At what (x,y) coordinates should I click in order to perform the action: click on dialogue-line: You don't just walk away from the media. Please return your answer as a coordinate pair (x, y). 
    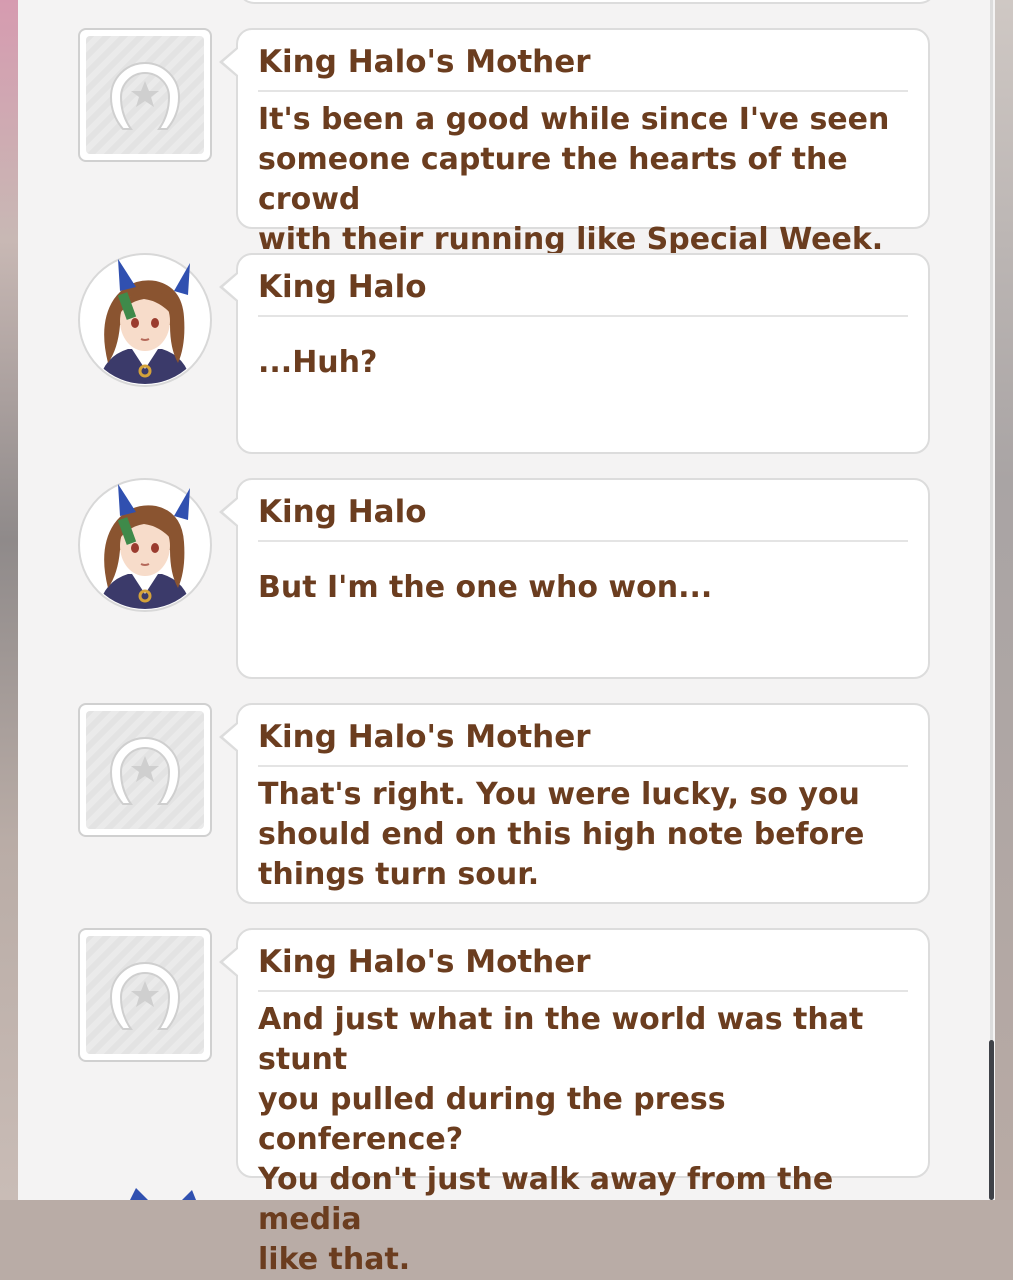
    Looking at the image, I should click on (546, 1199).